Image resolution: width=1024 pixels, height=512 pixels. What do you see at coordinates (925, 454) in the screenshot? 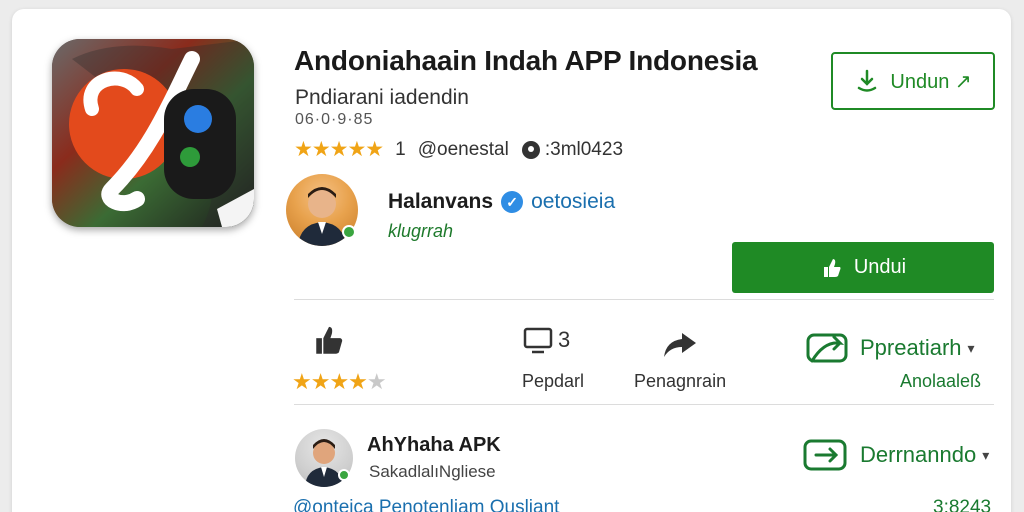
I see `download-action-label: Derrnanndo ▾` at bounding box center [925, 454].